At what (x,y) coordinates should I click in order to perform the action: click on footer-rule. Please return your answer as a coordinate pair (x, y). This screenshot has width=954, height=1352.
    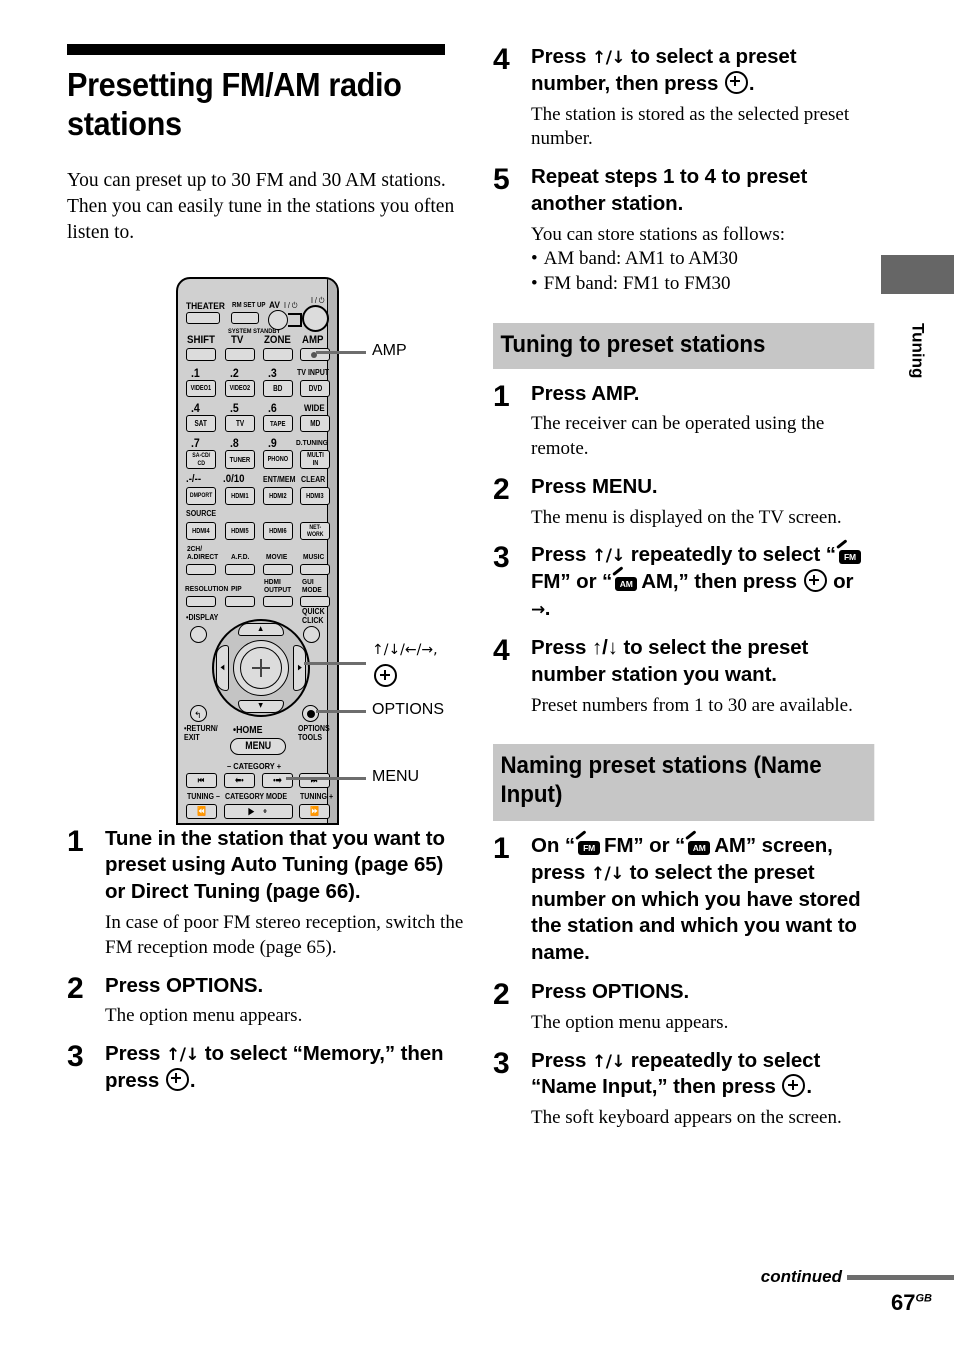
    Looking at the image, I should click on (900, 1277).